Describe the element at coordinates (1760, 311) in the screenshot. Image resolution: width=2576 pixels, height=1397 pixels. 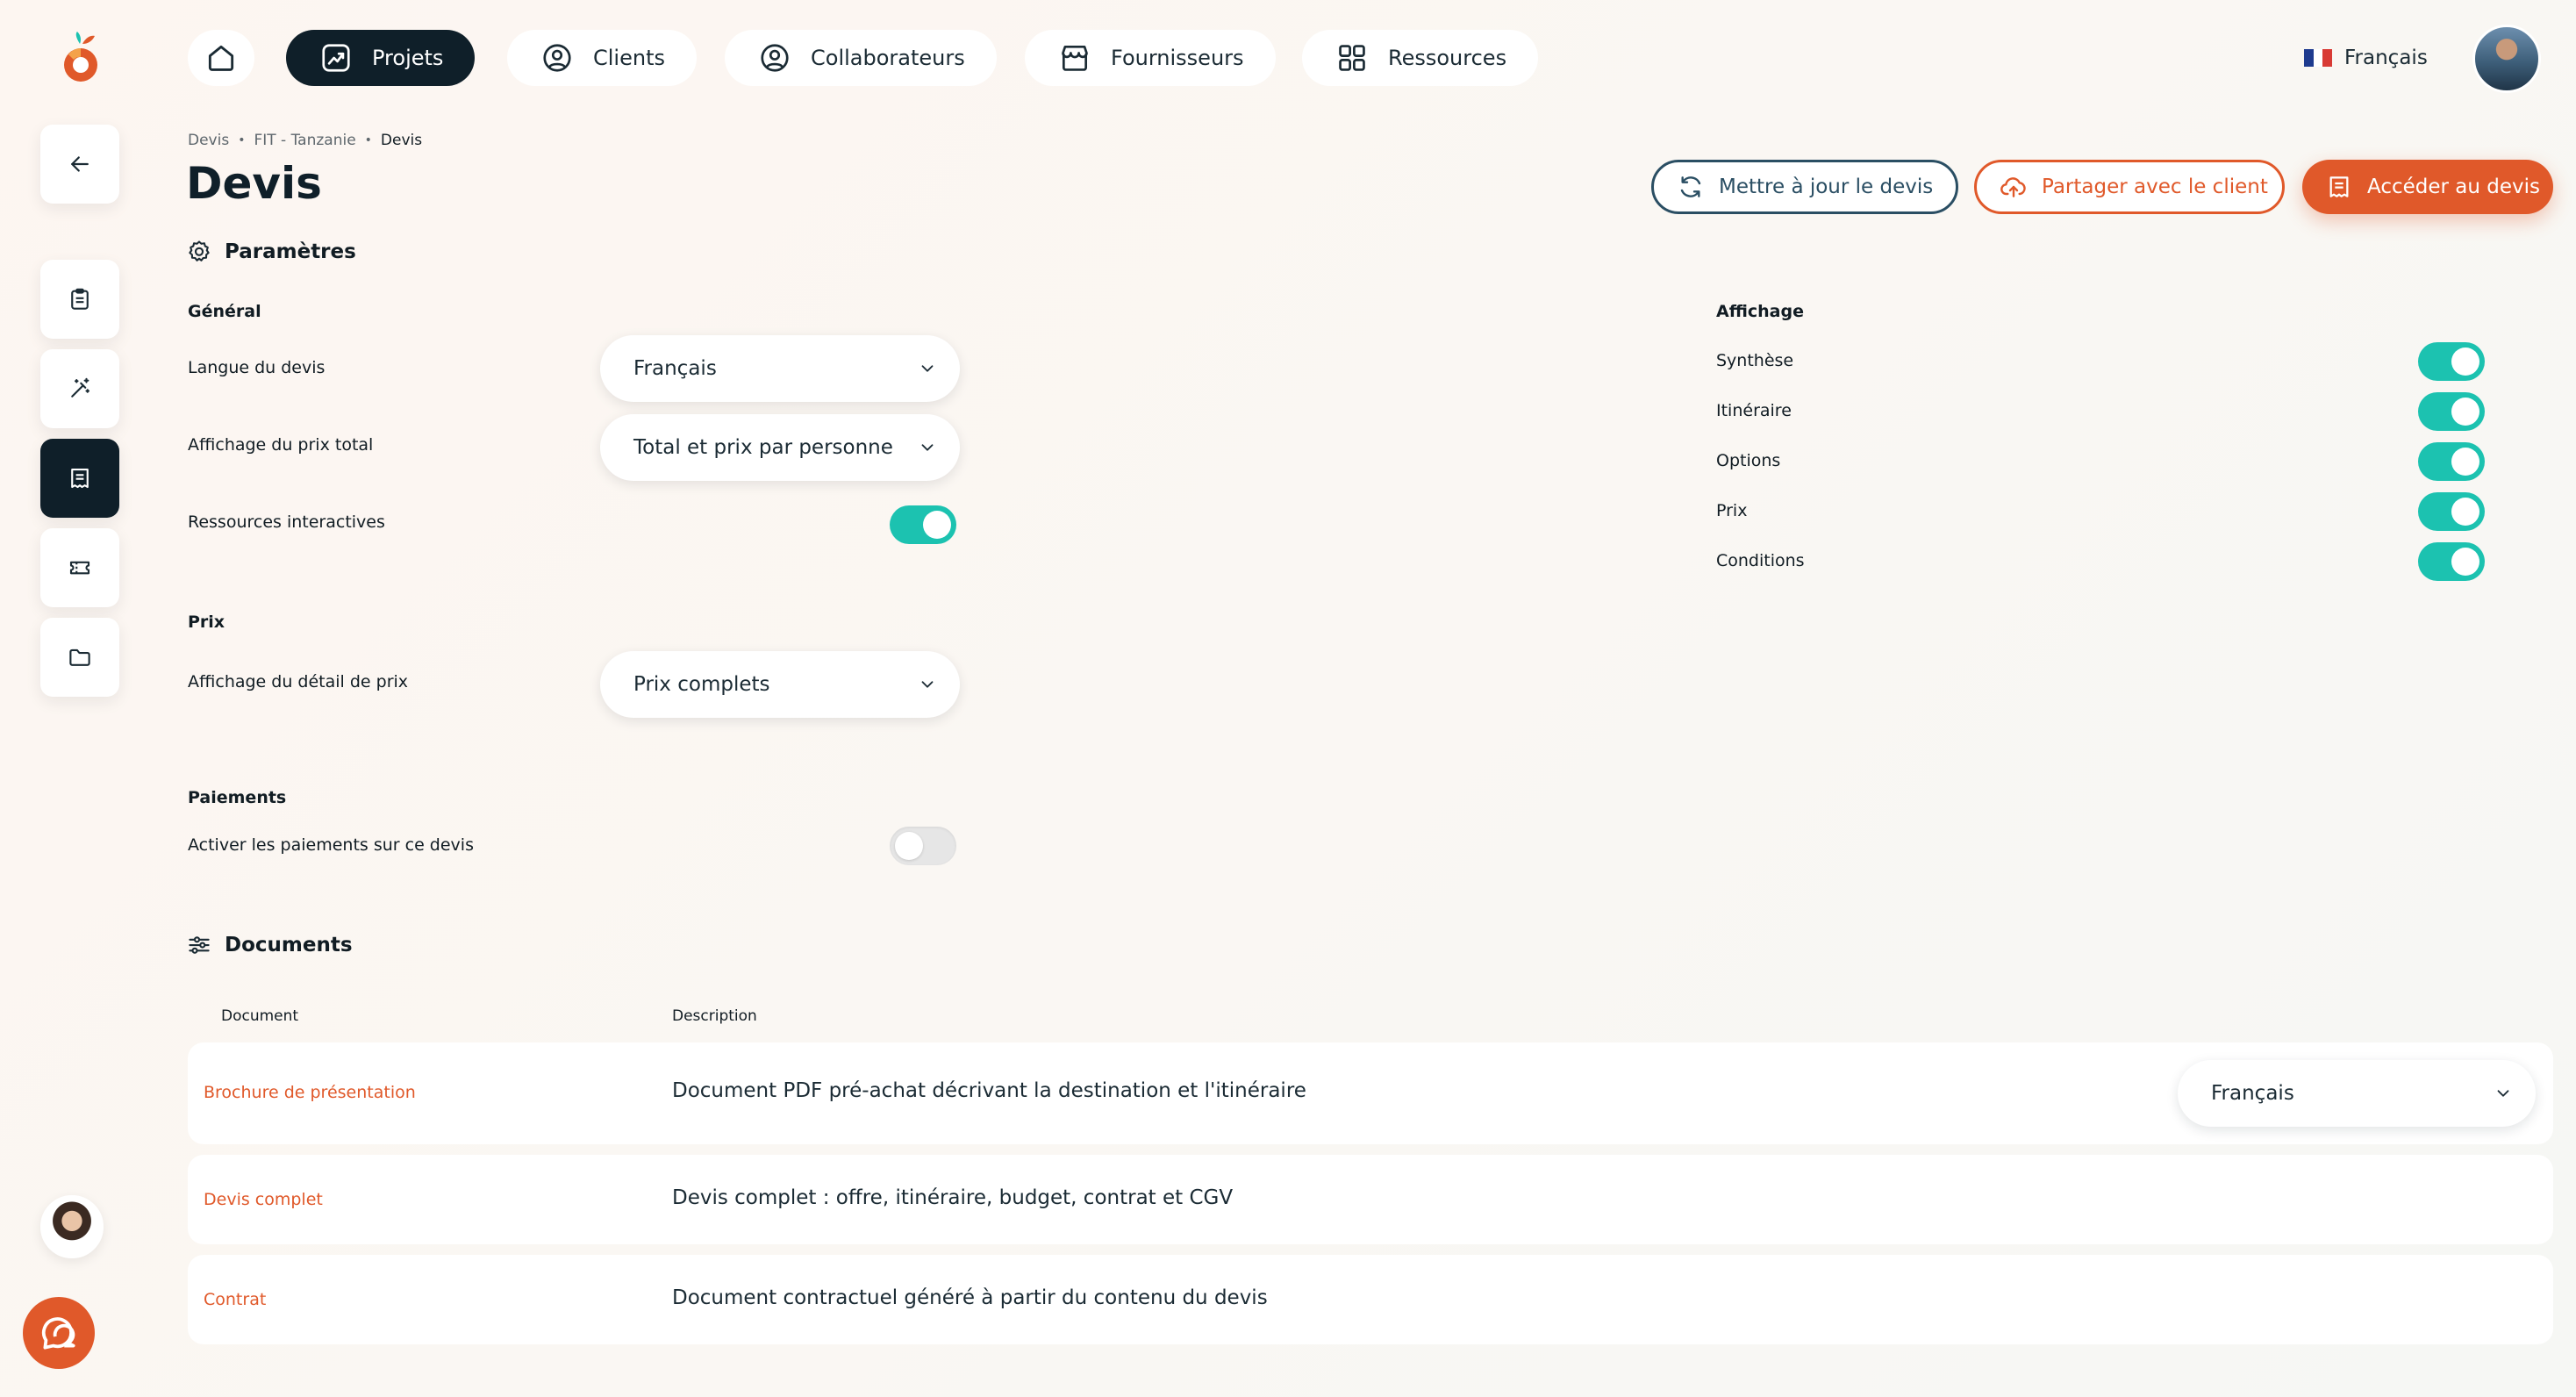
I see `affichage-subtitle: Affichage` at that location.